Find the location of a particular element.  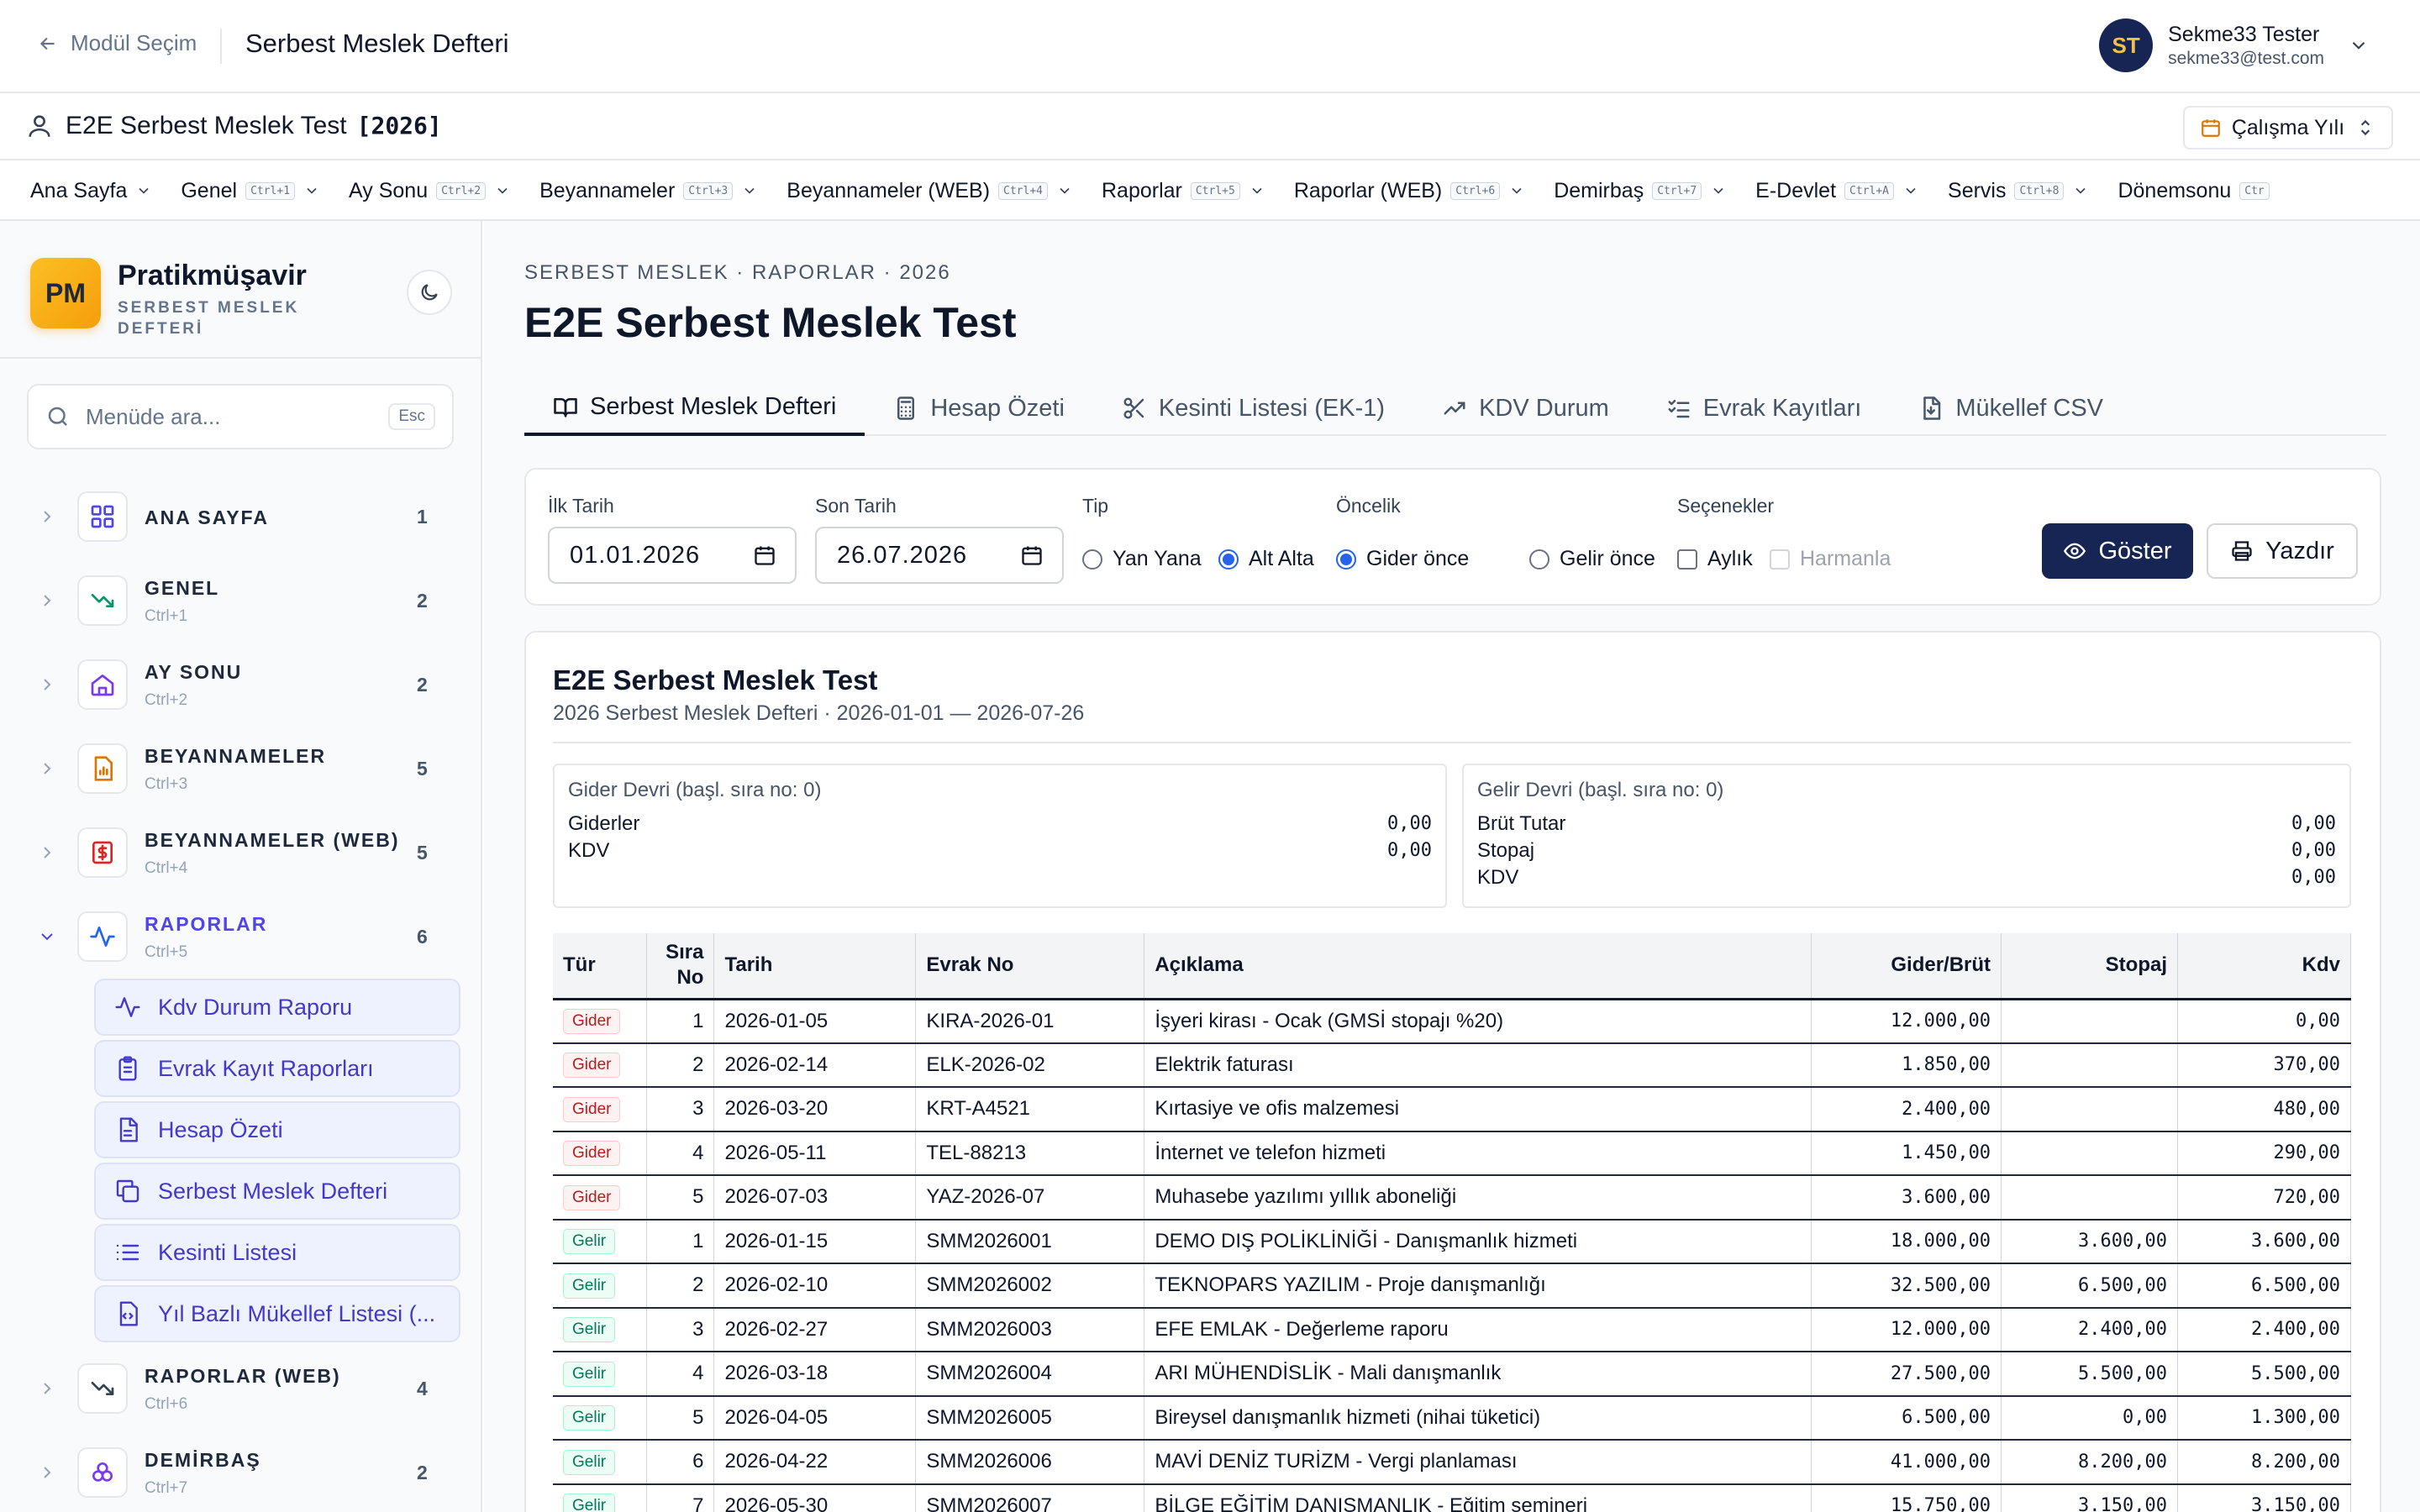

tab: Hesap Özeti is located at coordinates (979, 408).